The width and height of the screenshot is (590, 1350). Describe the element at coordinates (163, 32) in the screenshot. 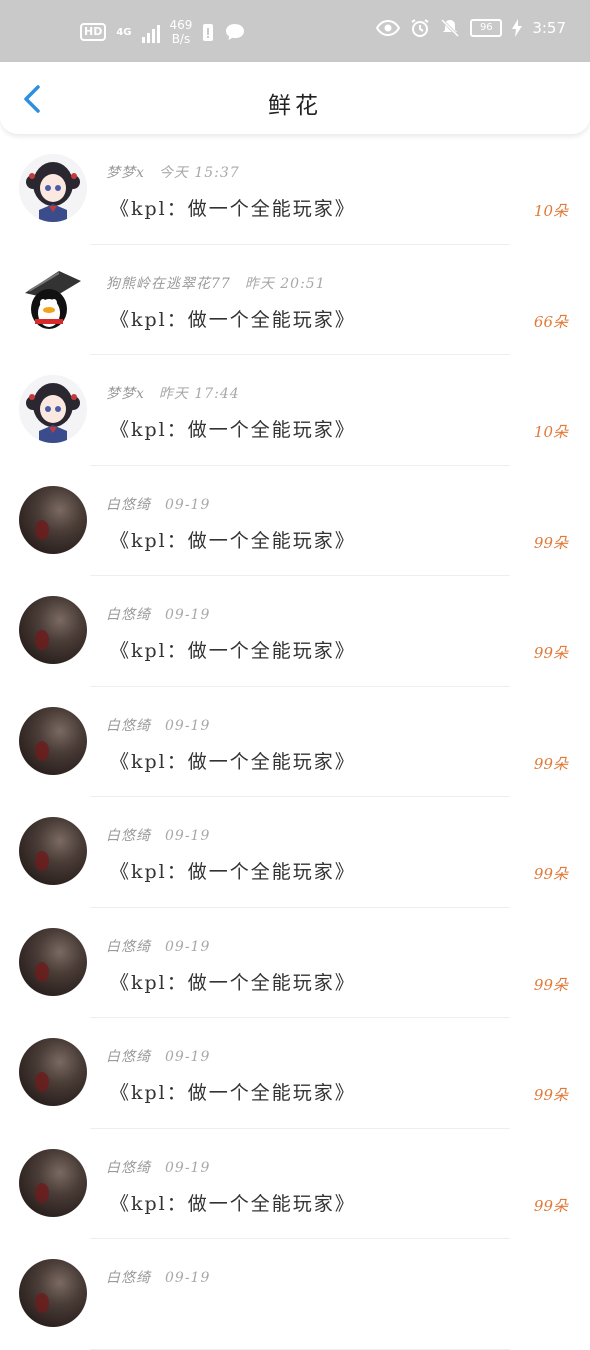

I see `status-left: HD 4G 469 B/s` at that location.